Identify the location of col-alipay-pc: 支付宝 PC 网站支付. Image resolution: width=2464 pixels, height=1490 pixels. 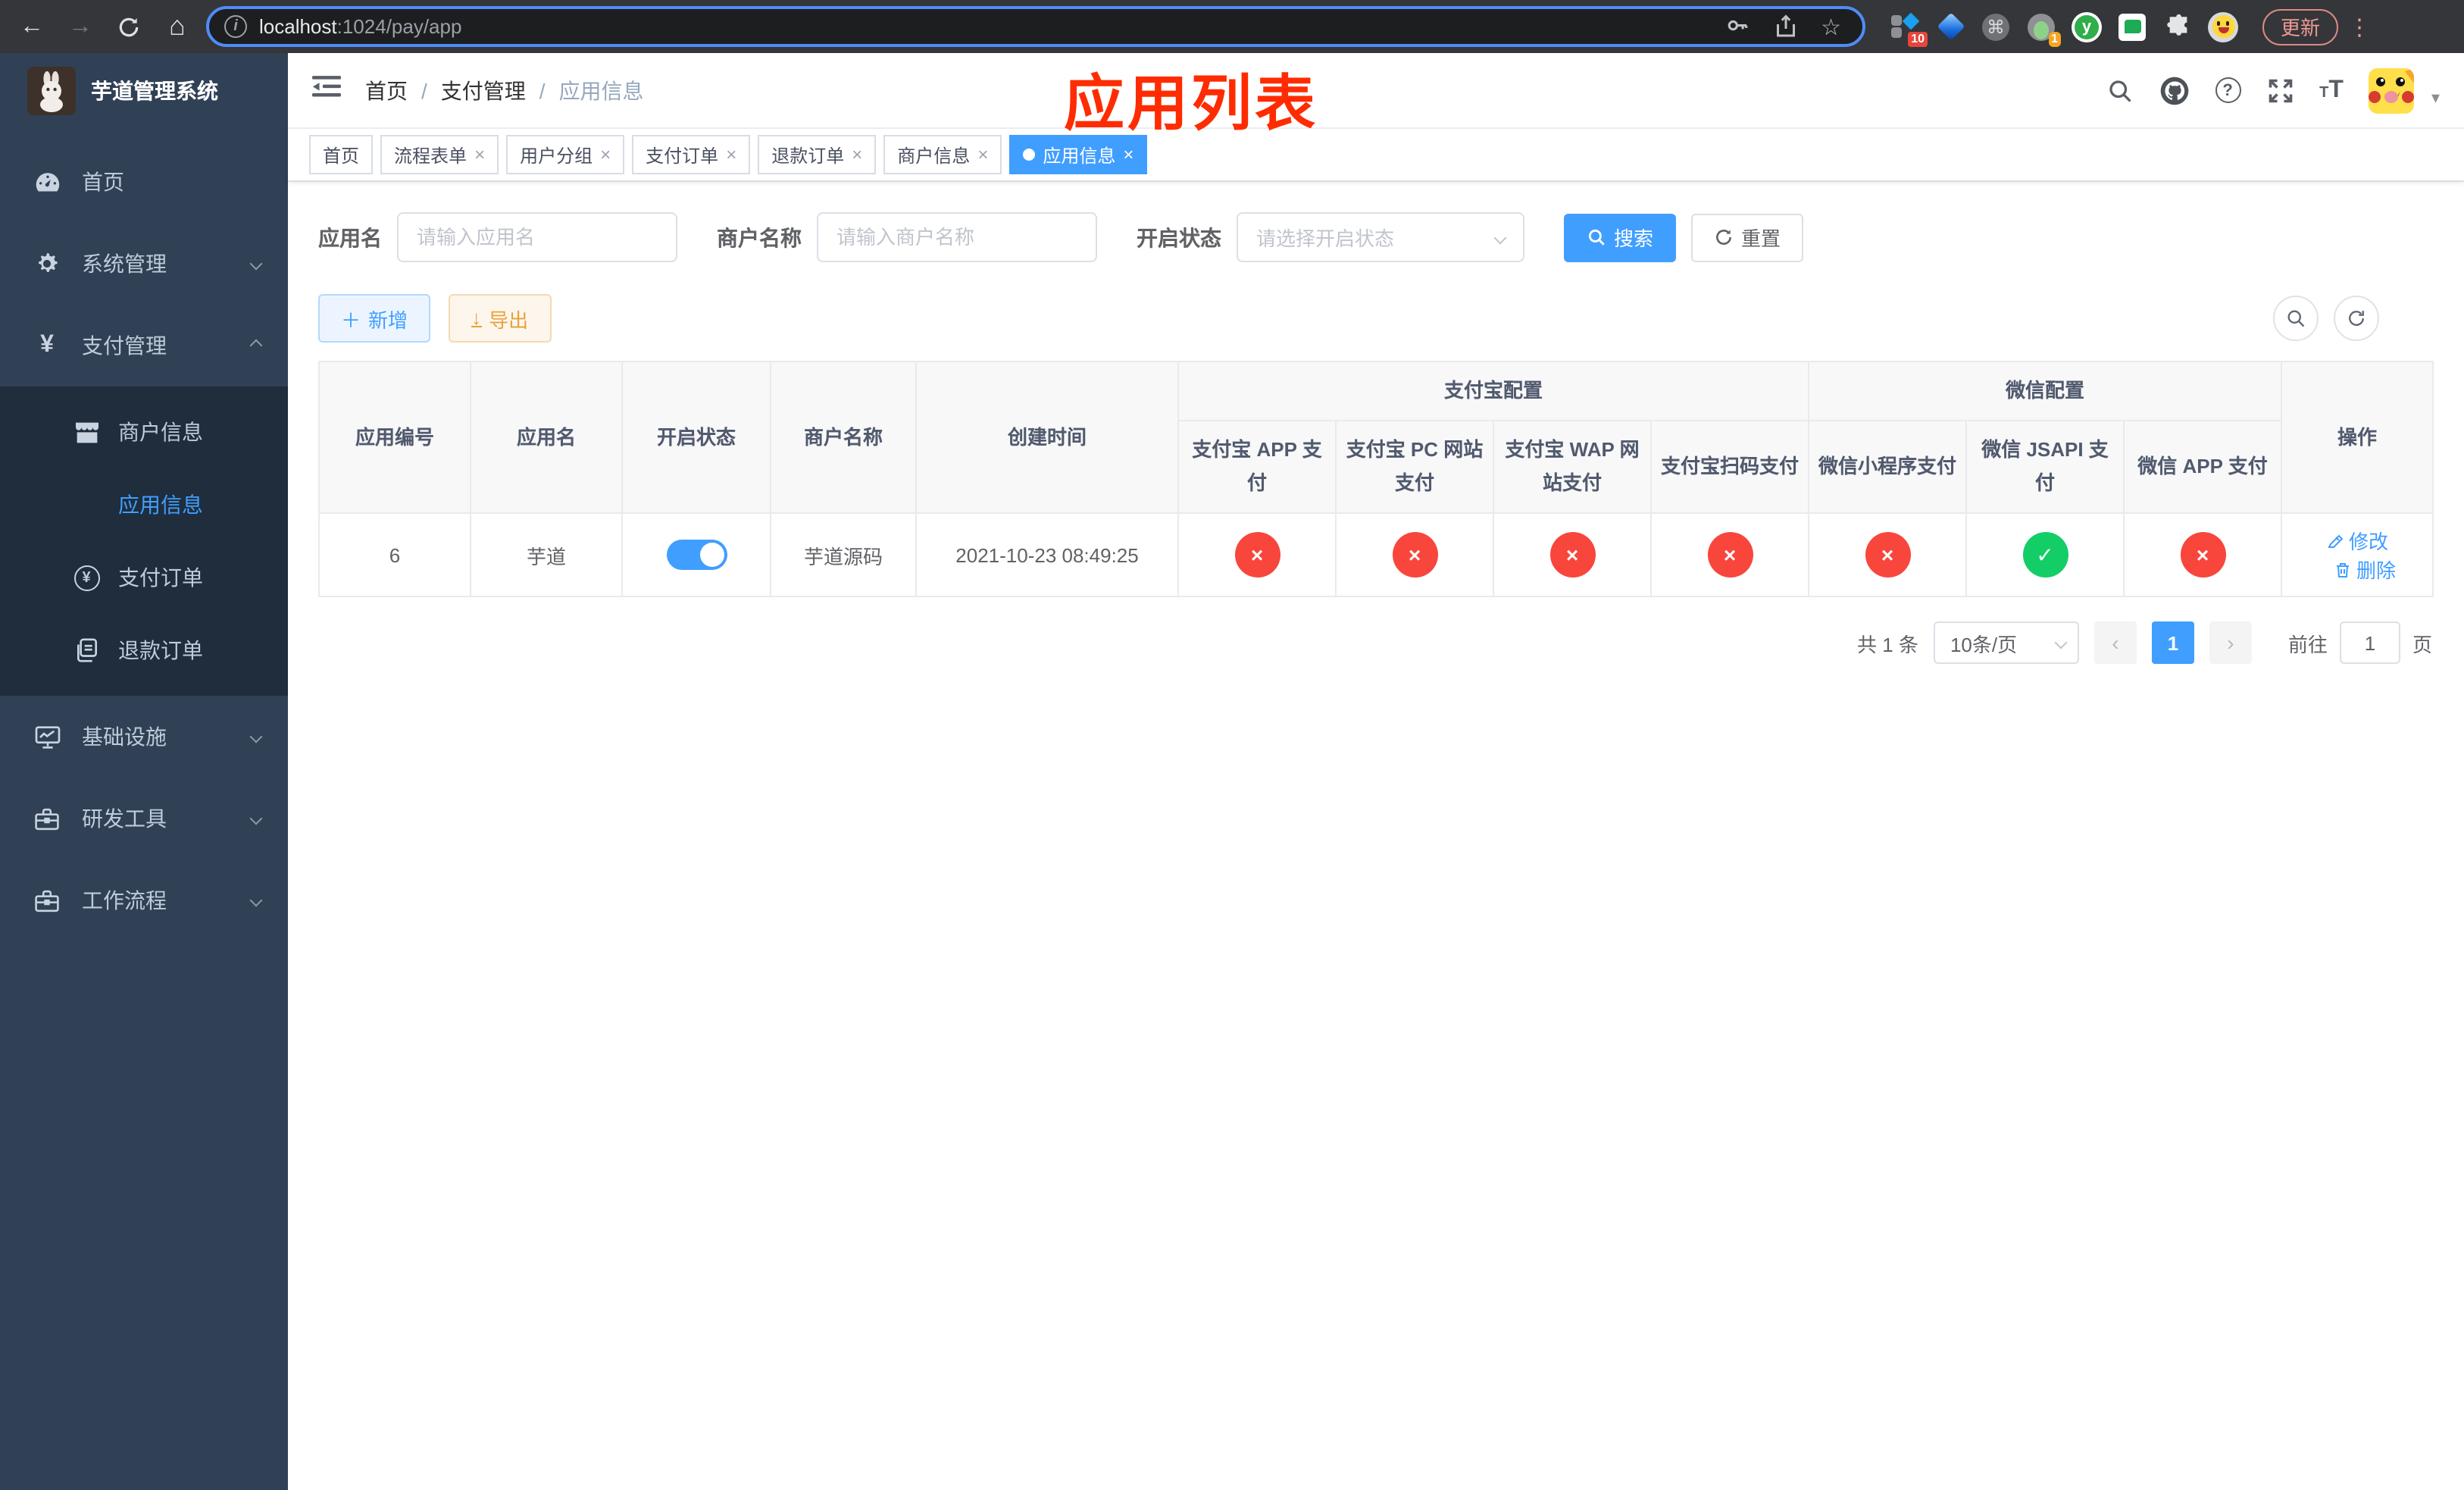
(1414, 467).